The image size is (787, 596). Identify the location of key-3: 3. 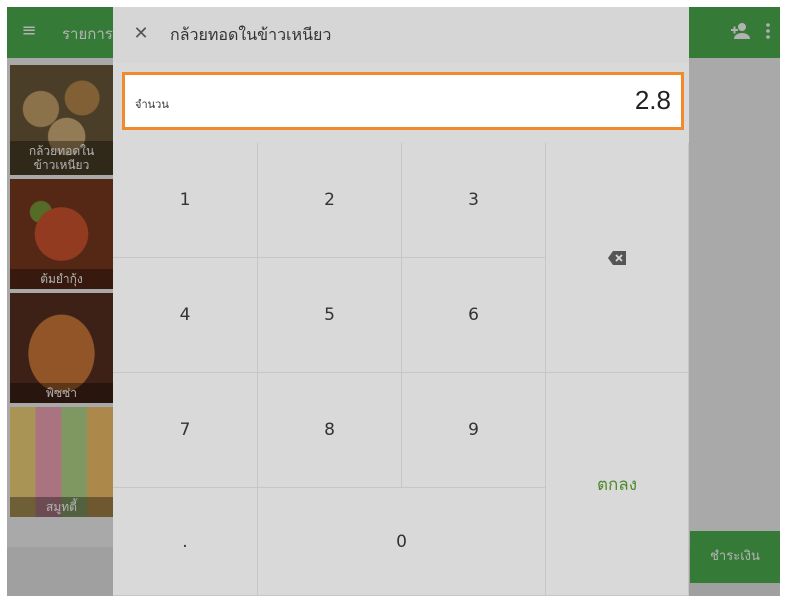
(474, 200).